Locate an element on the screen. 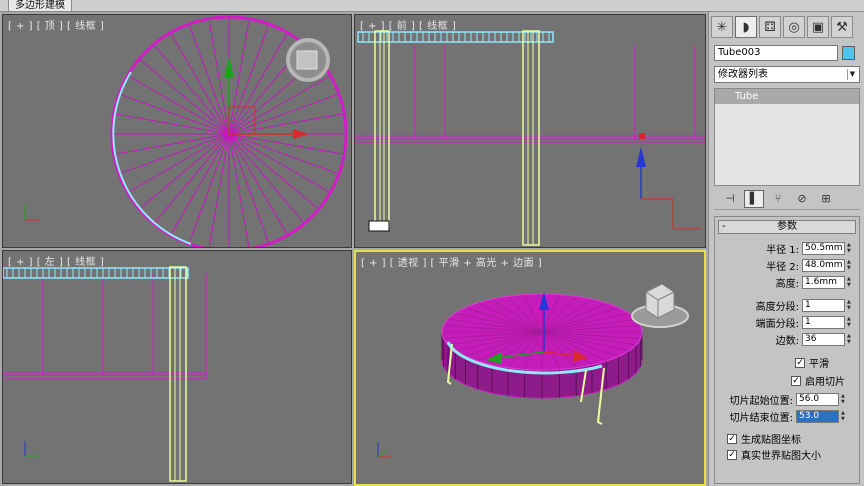  viewport-top-label: [ + ] [ 顶 ] [ 线框 ] is located at coordinates (56, 24).